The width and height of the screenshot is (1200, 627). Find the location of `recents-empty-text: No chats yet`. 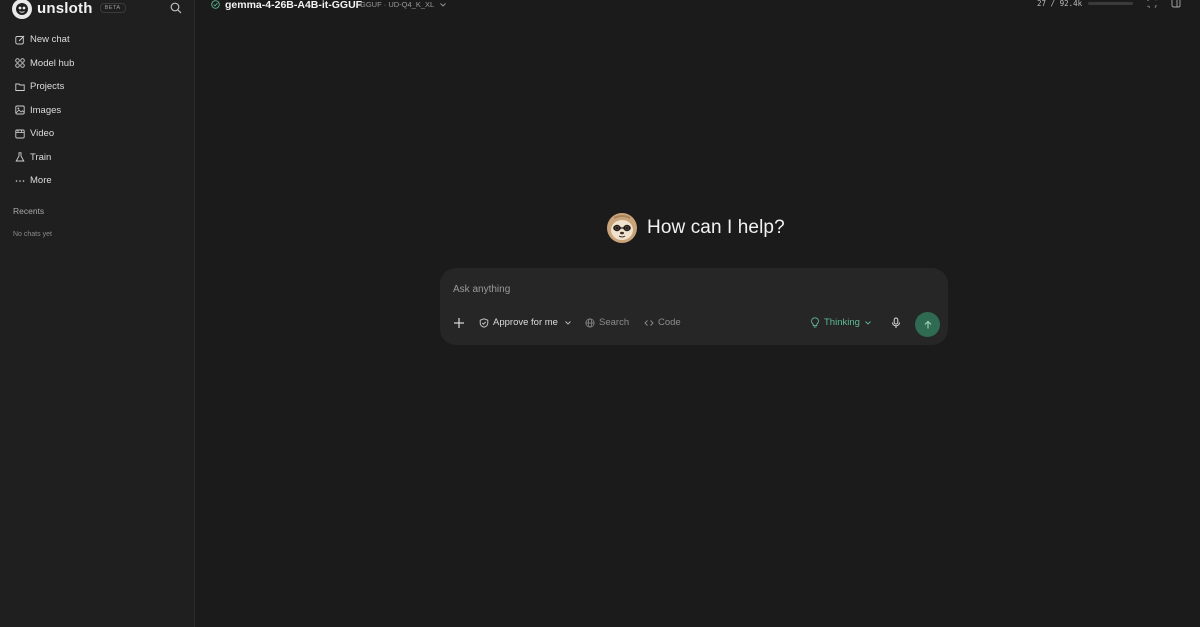

recents-empty-text: No chats yet is located at coordinates (32, 234).